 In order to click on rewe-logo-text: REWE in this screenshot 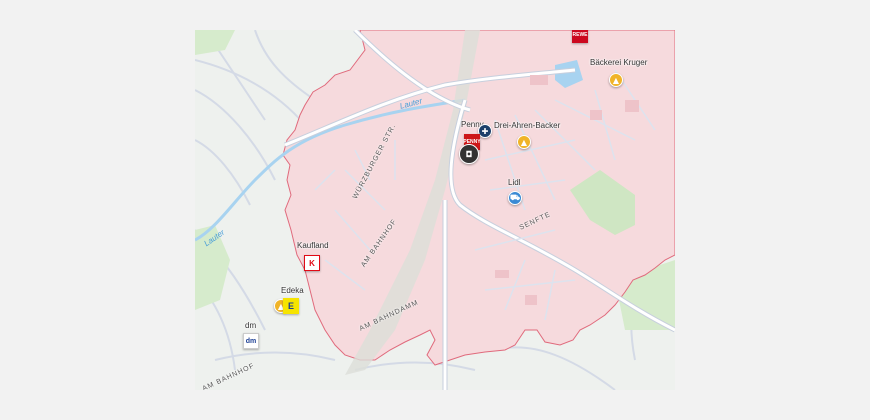, I will do `click(580, 35)`.